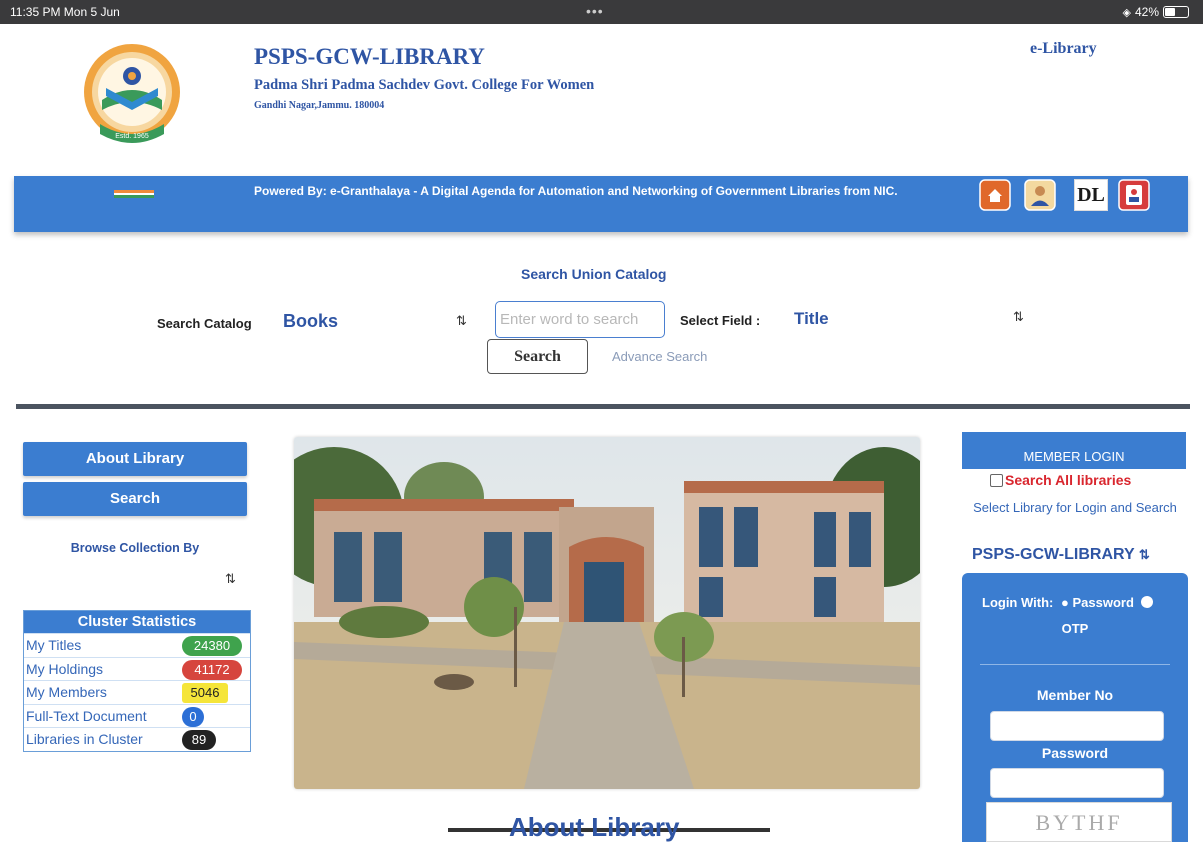 This screenshot has height=842, width=1203. I want to click on fulltext-count-badge: 0, so click(193, 716).